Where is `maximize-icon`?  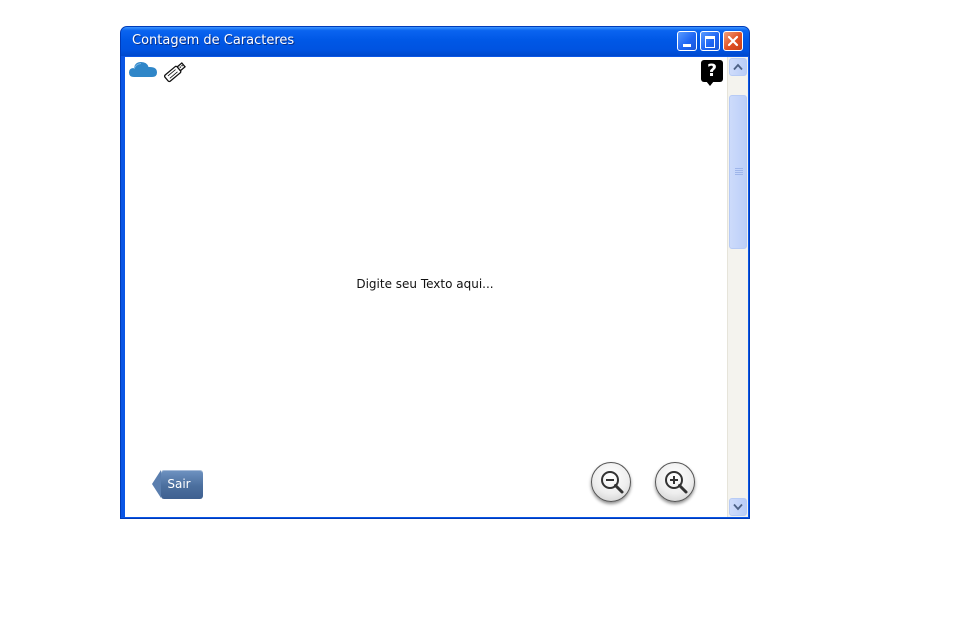 maximize-icon is located at coordinates (710, 42).